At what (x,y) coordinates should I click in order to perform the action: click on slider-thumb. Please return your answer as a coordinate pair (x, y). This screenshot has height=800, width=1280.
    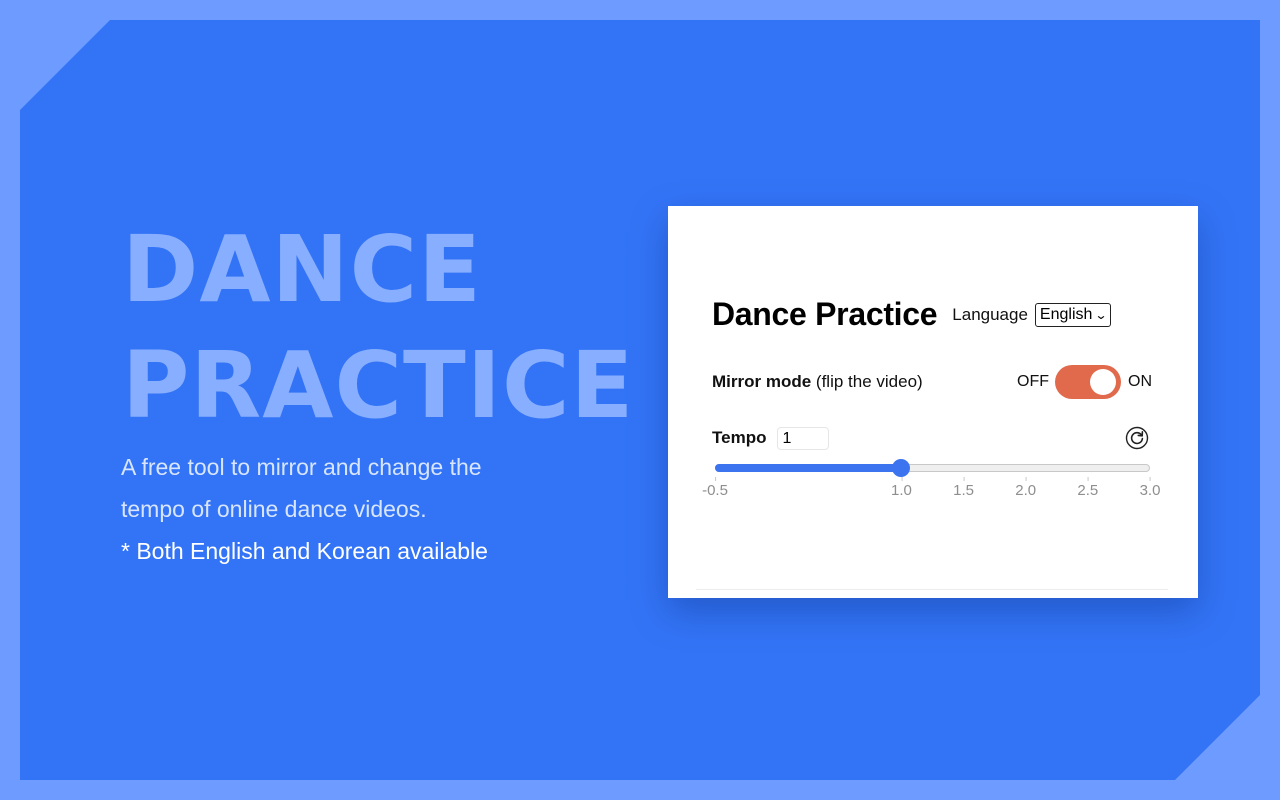
    Looking at the image, I should click on (901, 468).